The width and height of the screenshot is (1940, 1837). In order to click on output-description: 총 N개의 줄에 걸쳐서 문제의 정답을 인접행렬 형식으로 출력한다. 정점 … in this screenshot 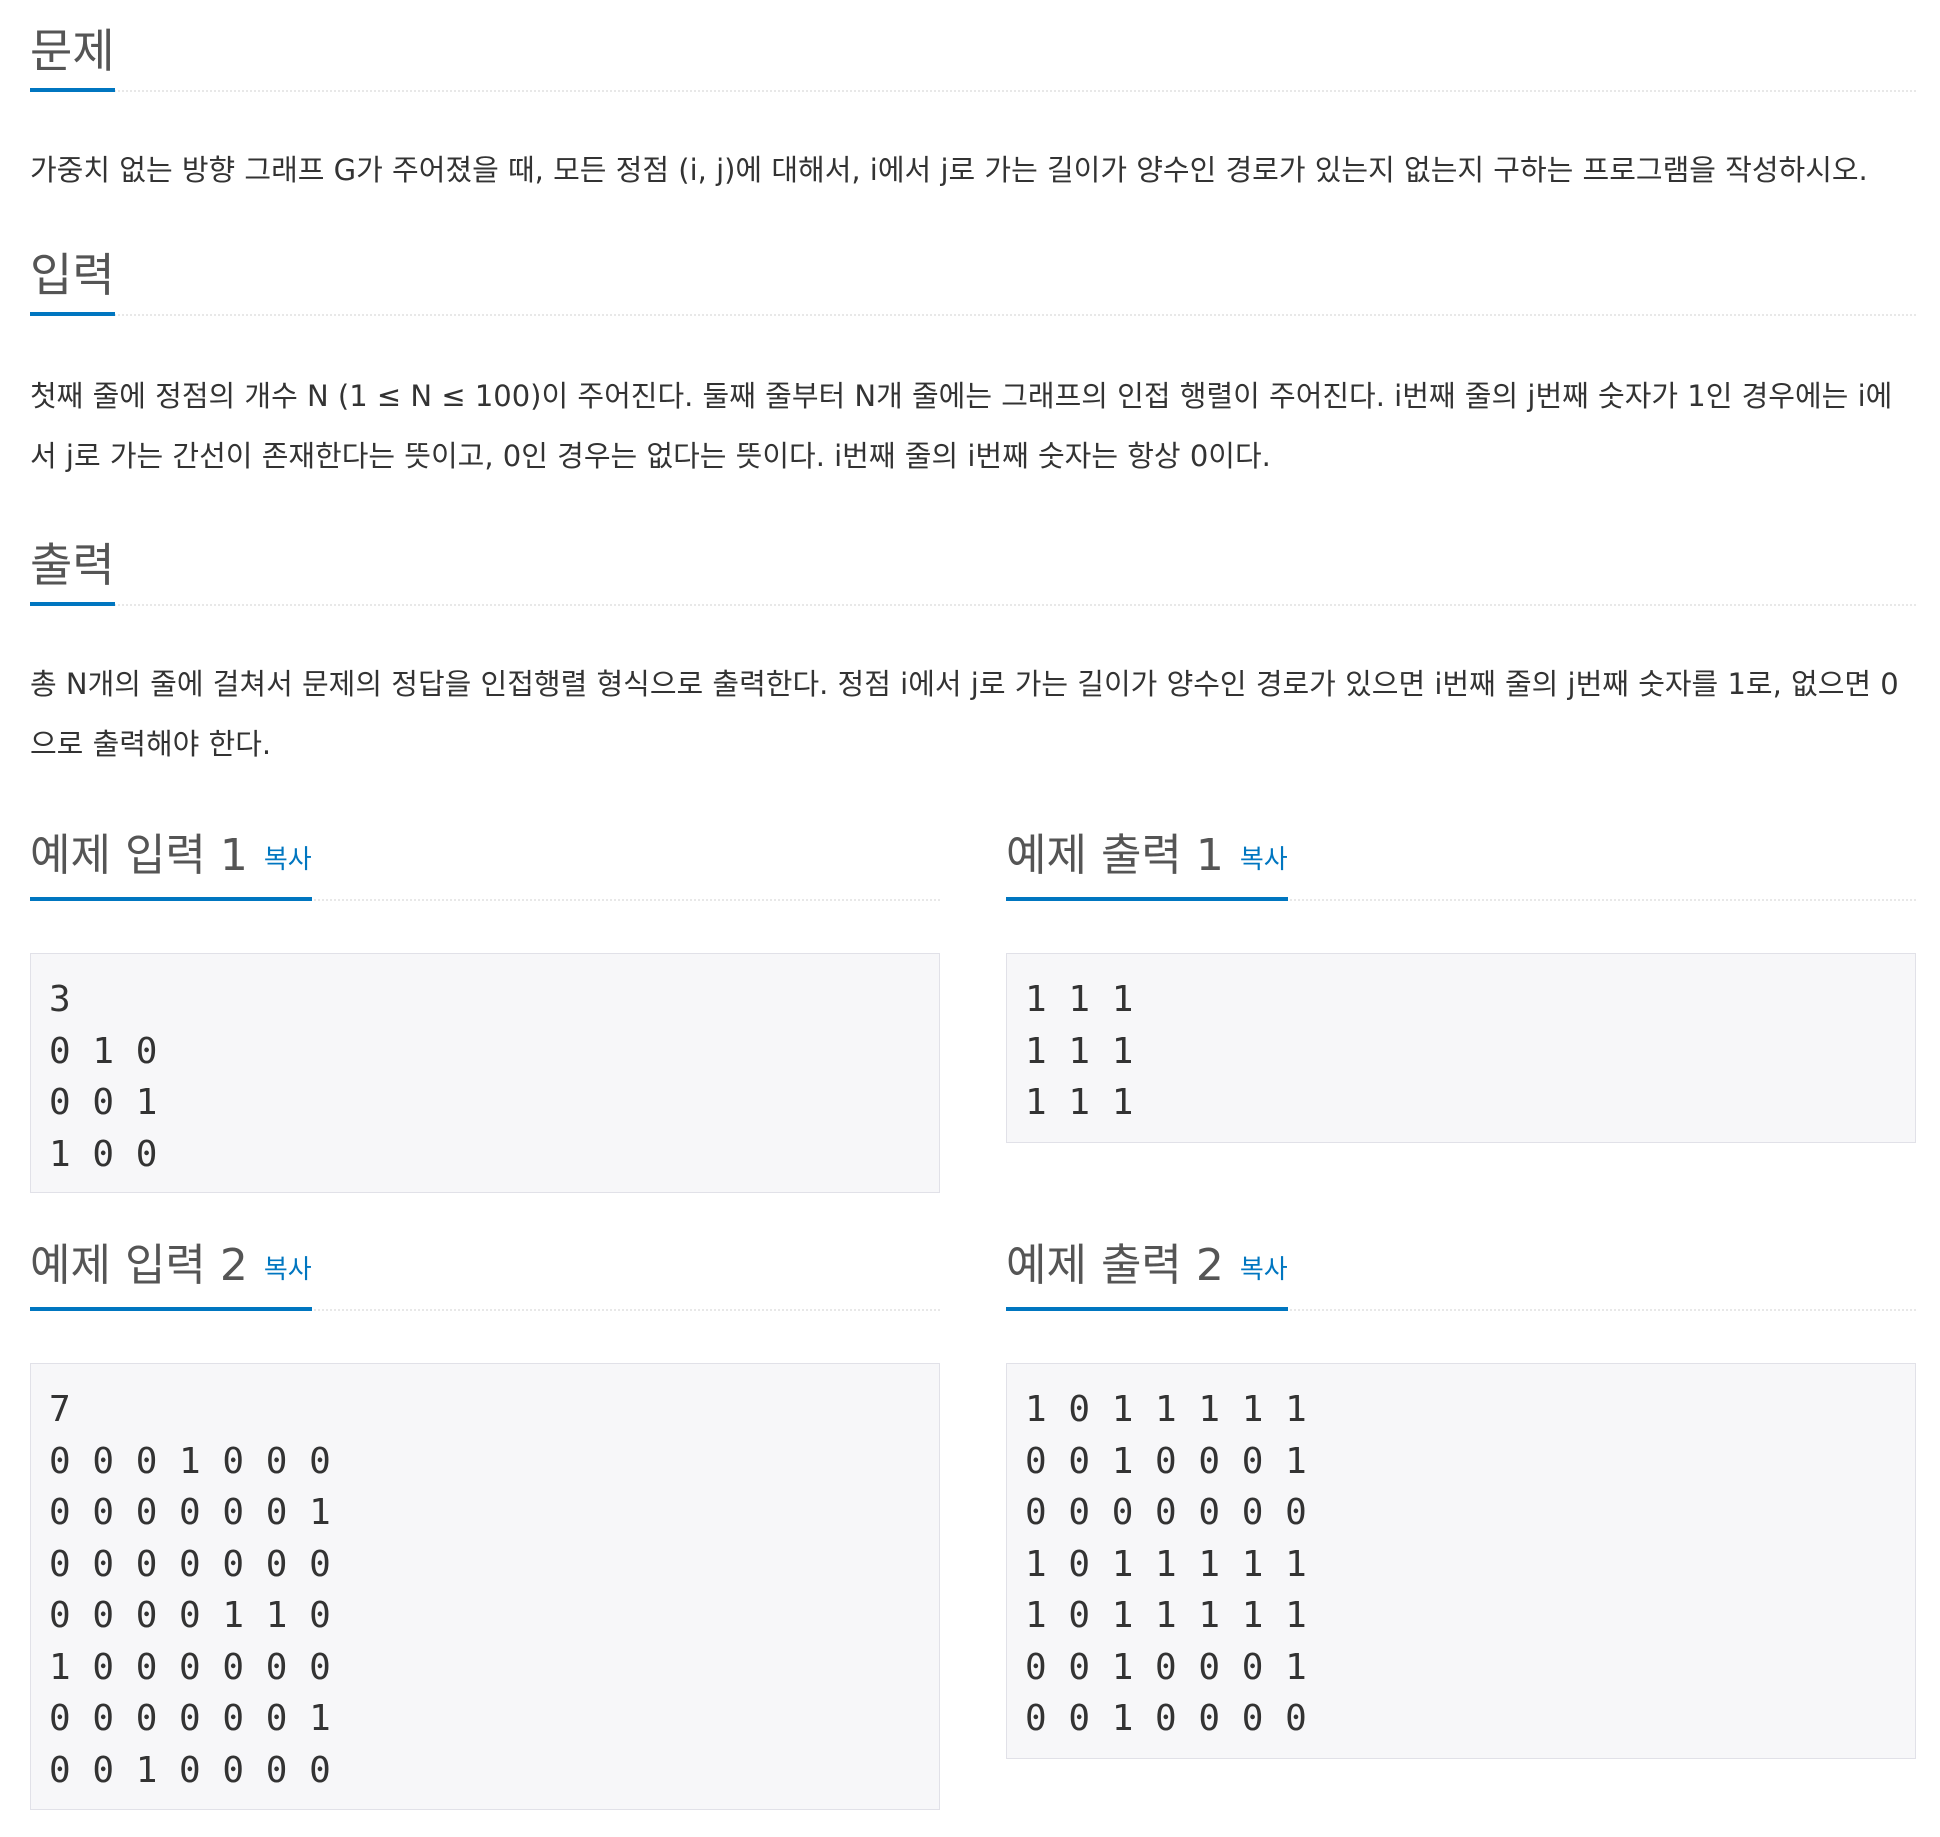, I will do `click(964, 714)`.